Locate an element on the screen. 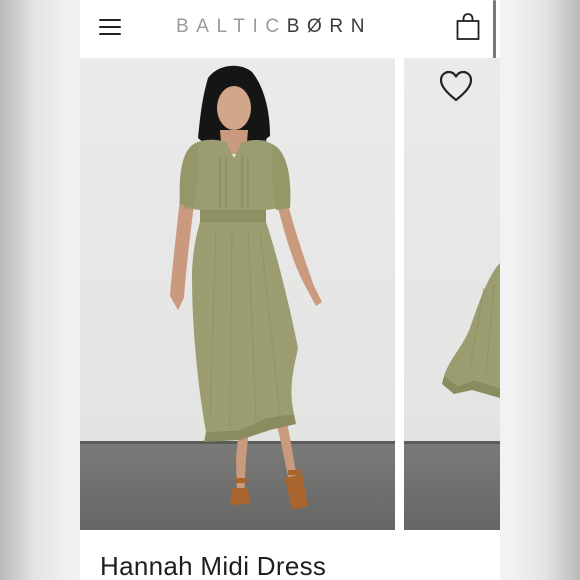 This screenshot has height=580, width=580. product-image-next is located at coordinates (452, 294).